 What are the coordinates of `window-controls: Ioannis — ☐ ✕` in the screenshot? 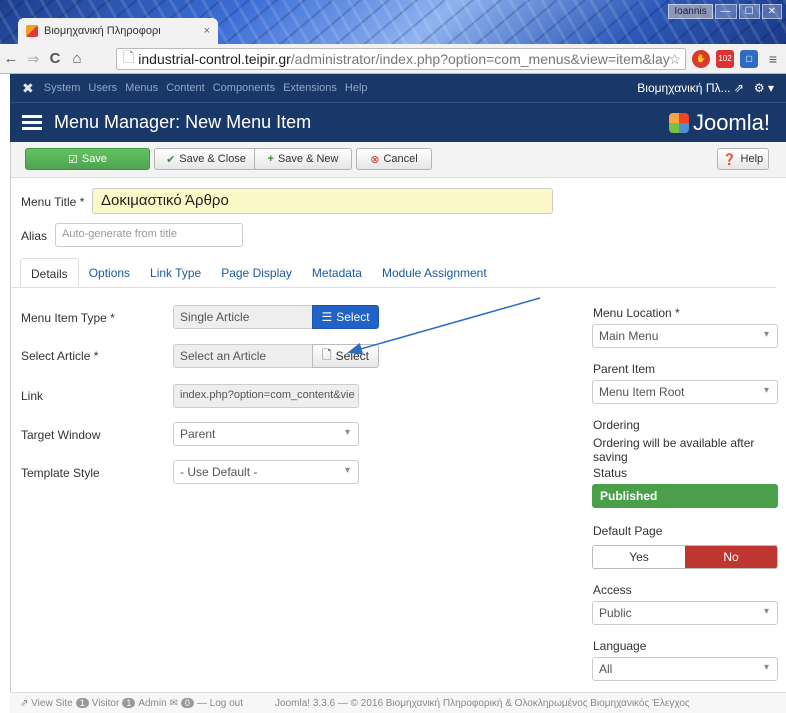 It's located at (725, 11).